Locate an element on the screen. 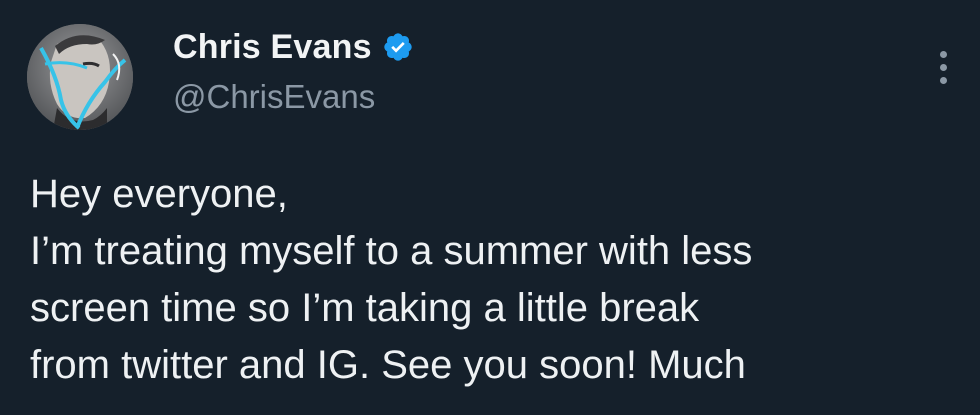 The height and width of the screenshot is (415, 980). author-avatar is located at coordinates (80, 77).